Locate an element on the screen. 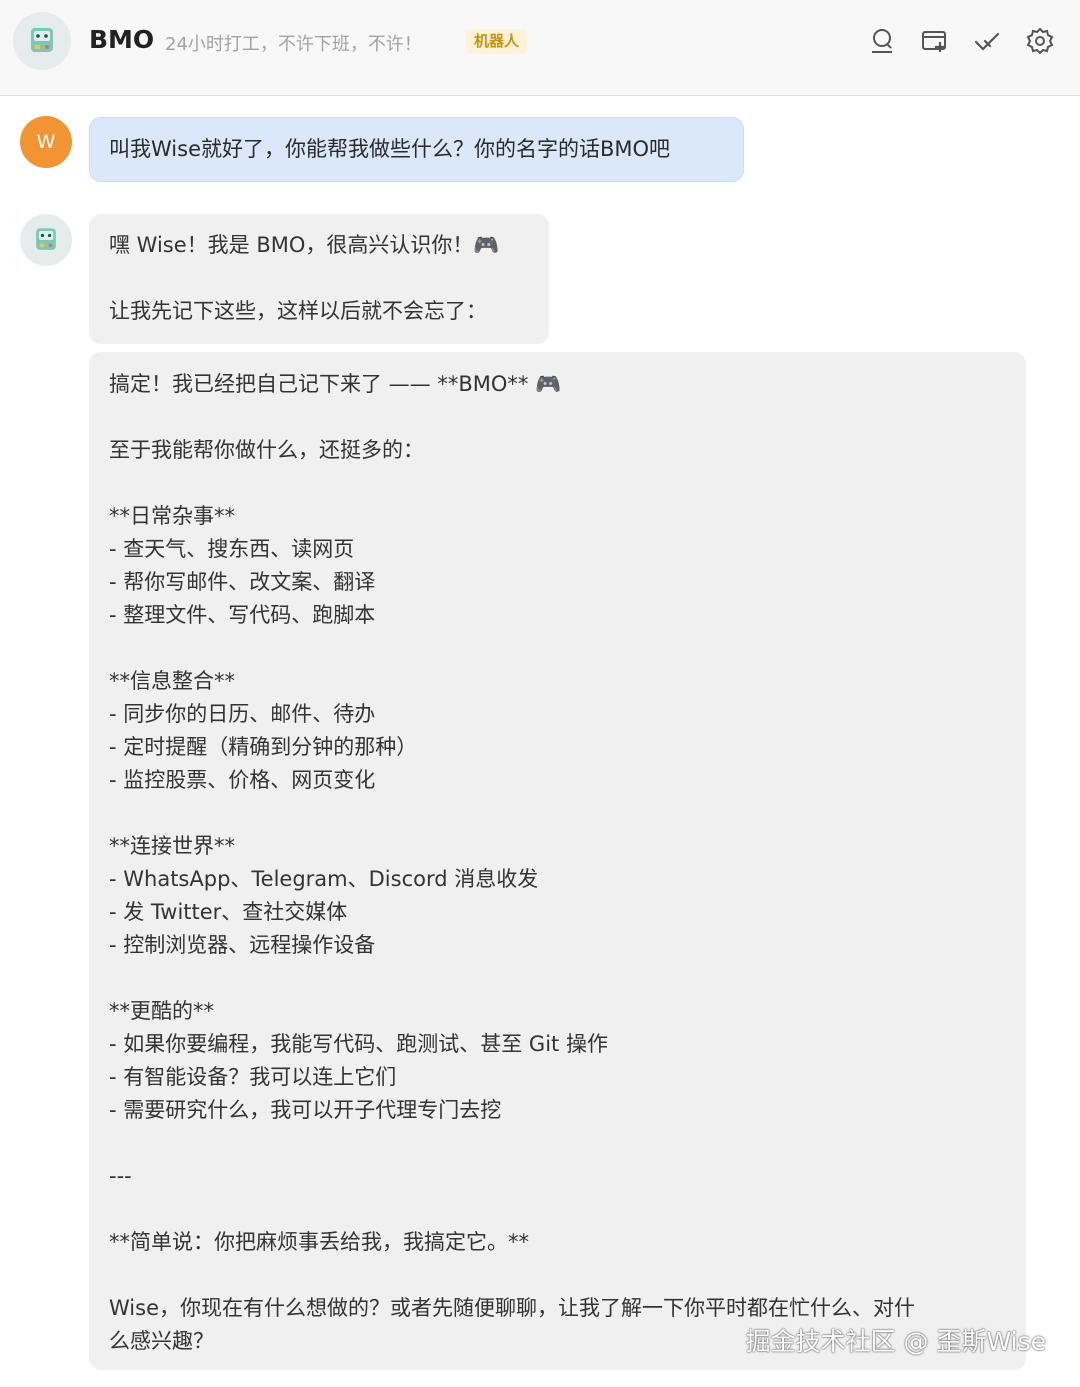 The width and height of the screenshot is (1080, 1387). bot-message-line: 至于我能帮你做什么，还挺多的： is located at coordinates (266, 450).